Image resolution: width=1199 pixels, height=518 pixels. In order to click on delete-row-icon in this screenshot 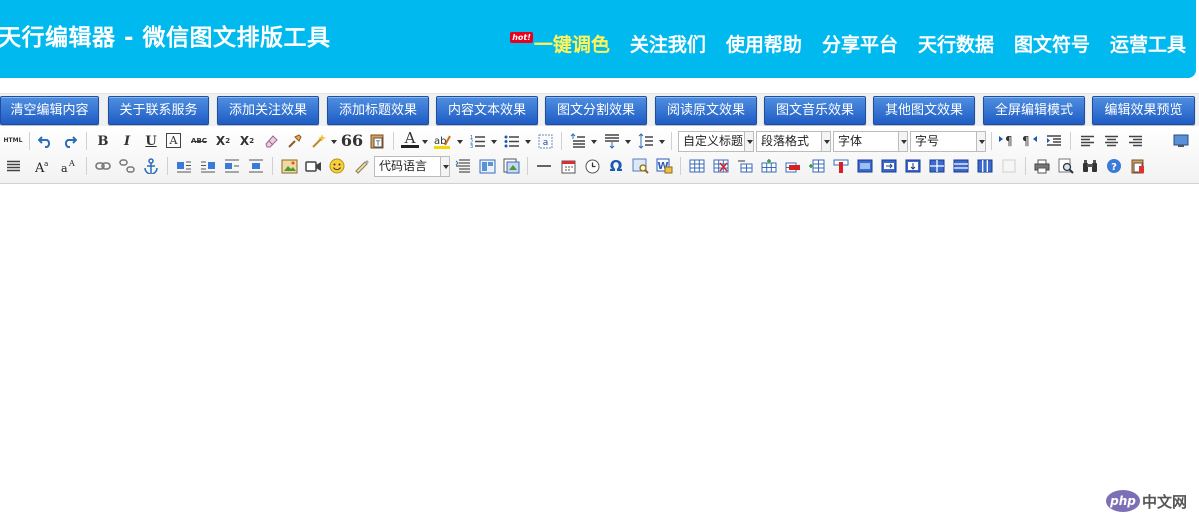, I will do `click(793, 166)`.